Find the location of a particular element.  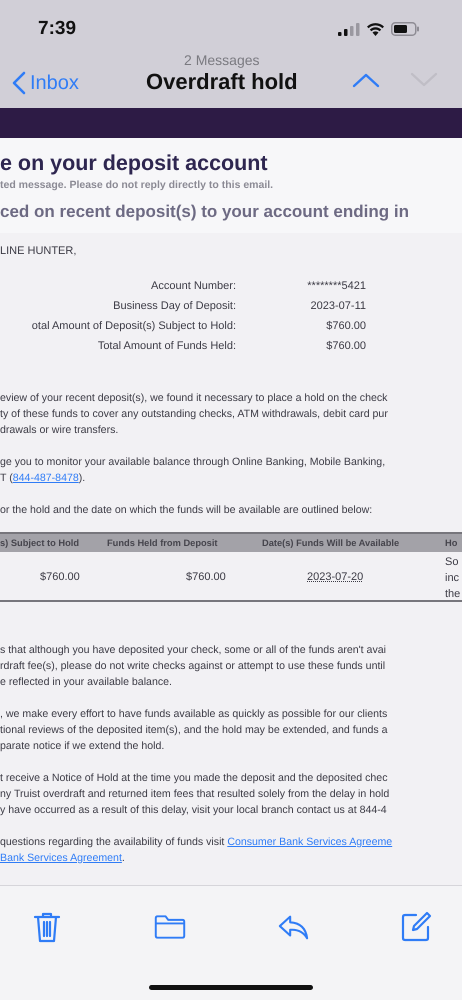

message-count: 2 Messages is located at coordinates (222, 60).